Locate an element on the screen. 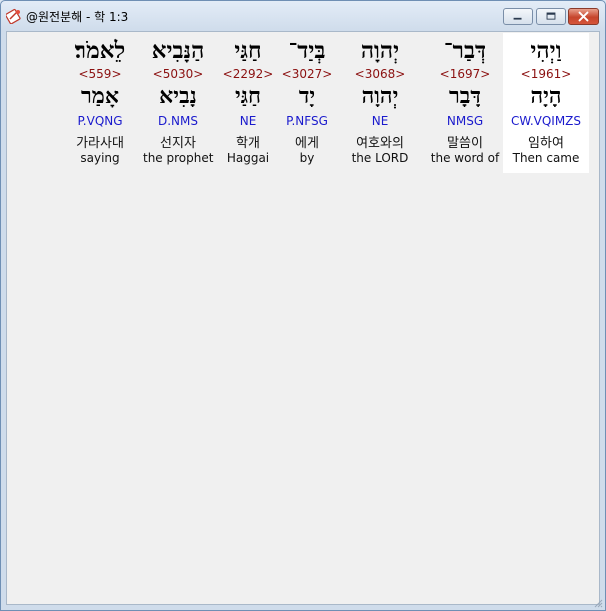  korean-gloss: 여호와의 is located at coordinates (380, 143).